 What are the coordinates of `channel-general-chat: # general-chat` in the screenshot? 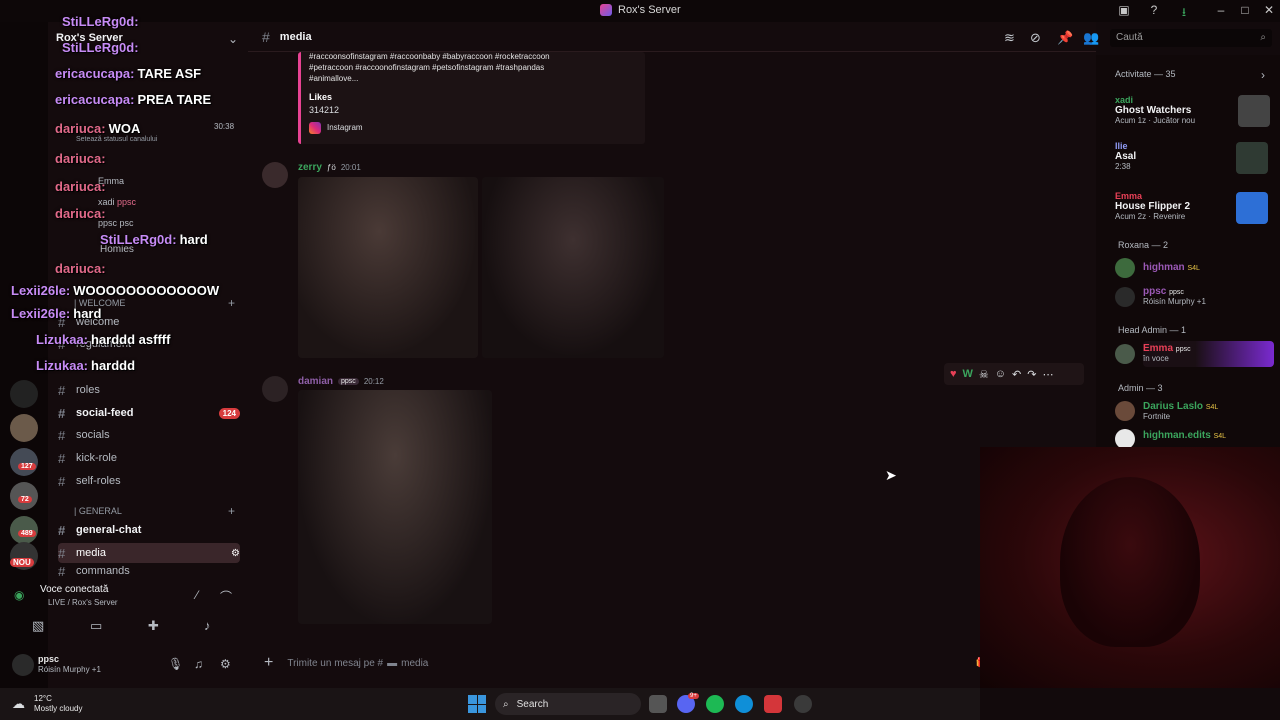 It's located at (149, 530).